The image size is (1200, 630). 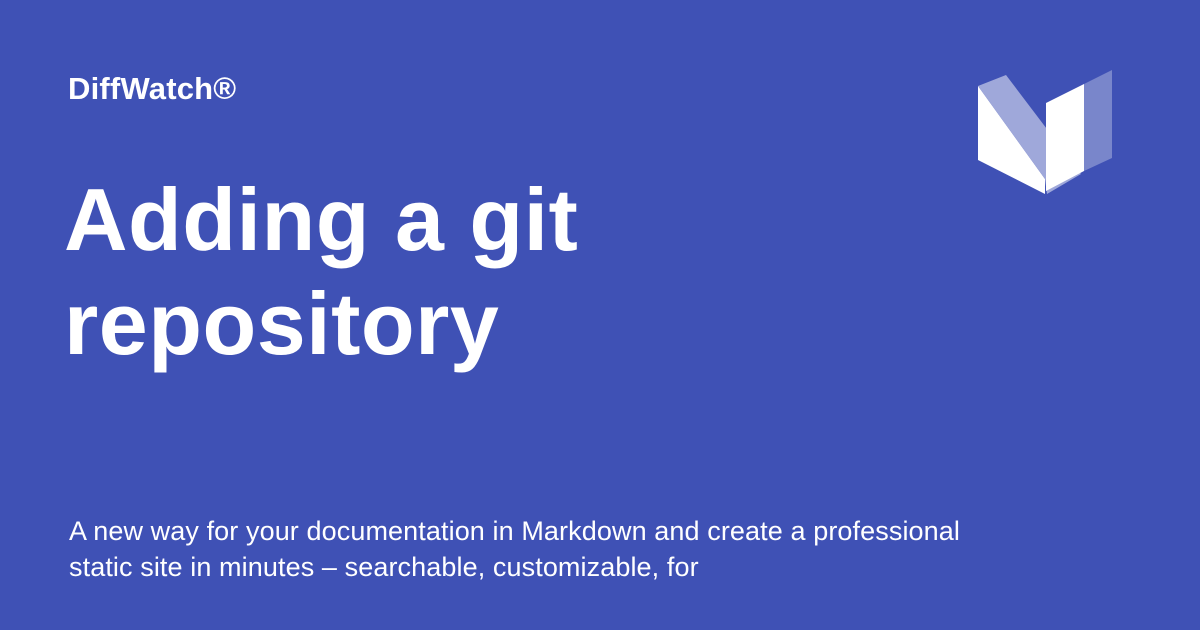 What do you see at coordinates (321, 271) in the screenshot?
I see `page-title: Adding a git repository` at bounding box center [321, 271].